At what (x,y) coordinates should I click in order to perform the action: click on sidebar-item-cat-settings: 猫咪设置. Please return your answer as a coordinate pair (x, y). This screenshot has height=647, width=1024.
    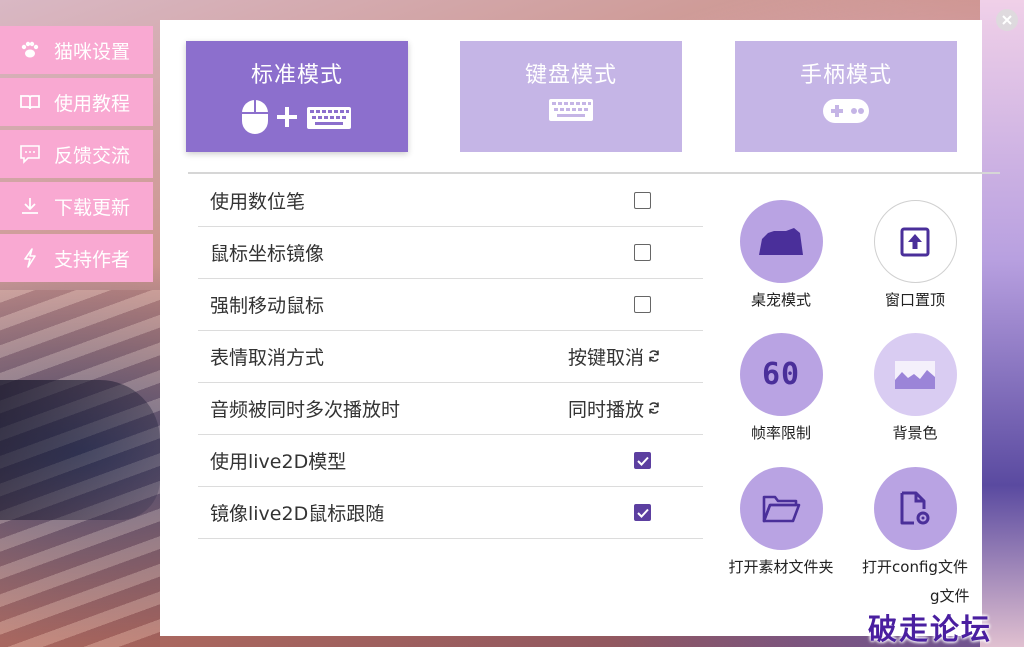
    Looking at the image, I should click on (76, 50).